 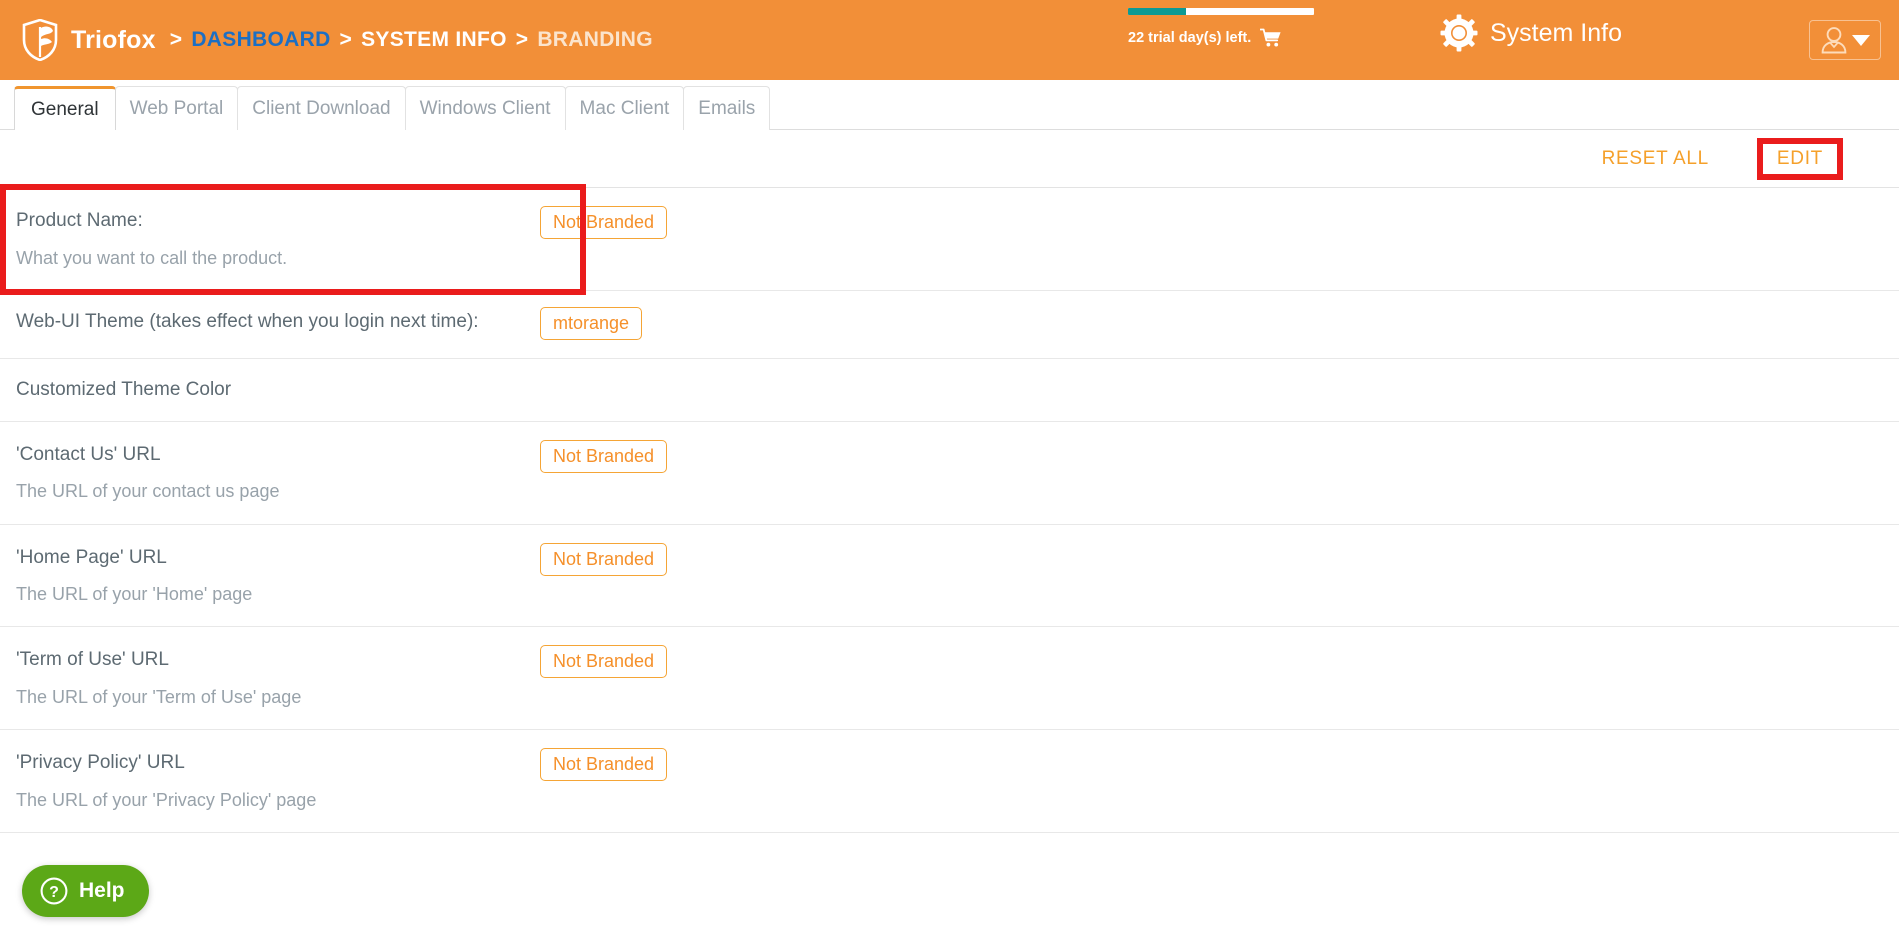 What do you see at coordinates (278, 390) in the screenshot?
I see `setting-row-labels: Customized Theme Color` at bounding box center [278, 390].